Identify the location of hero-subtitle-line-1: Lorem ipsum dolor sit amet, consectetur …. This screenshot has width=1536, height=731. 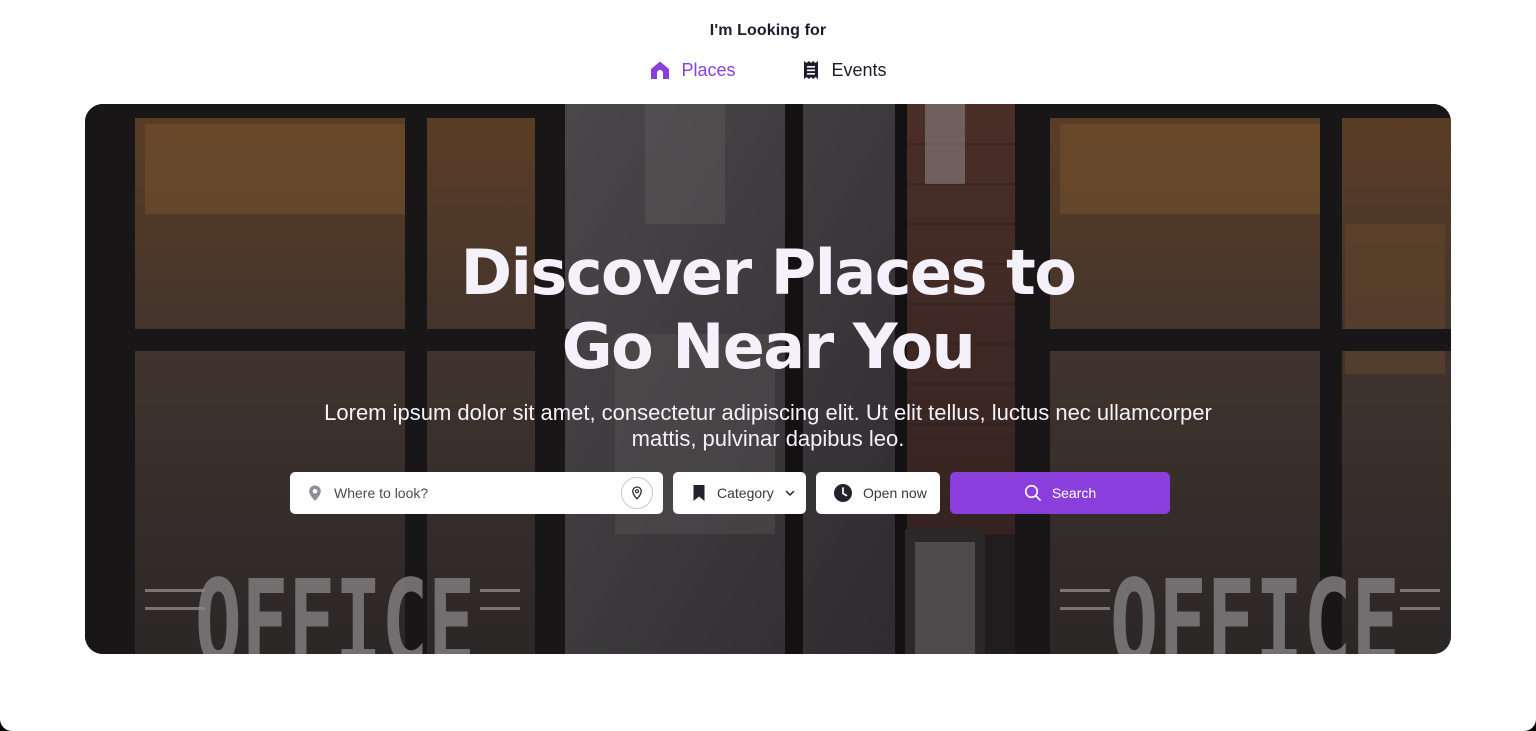
(768, 412).